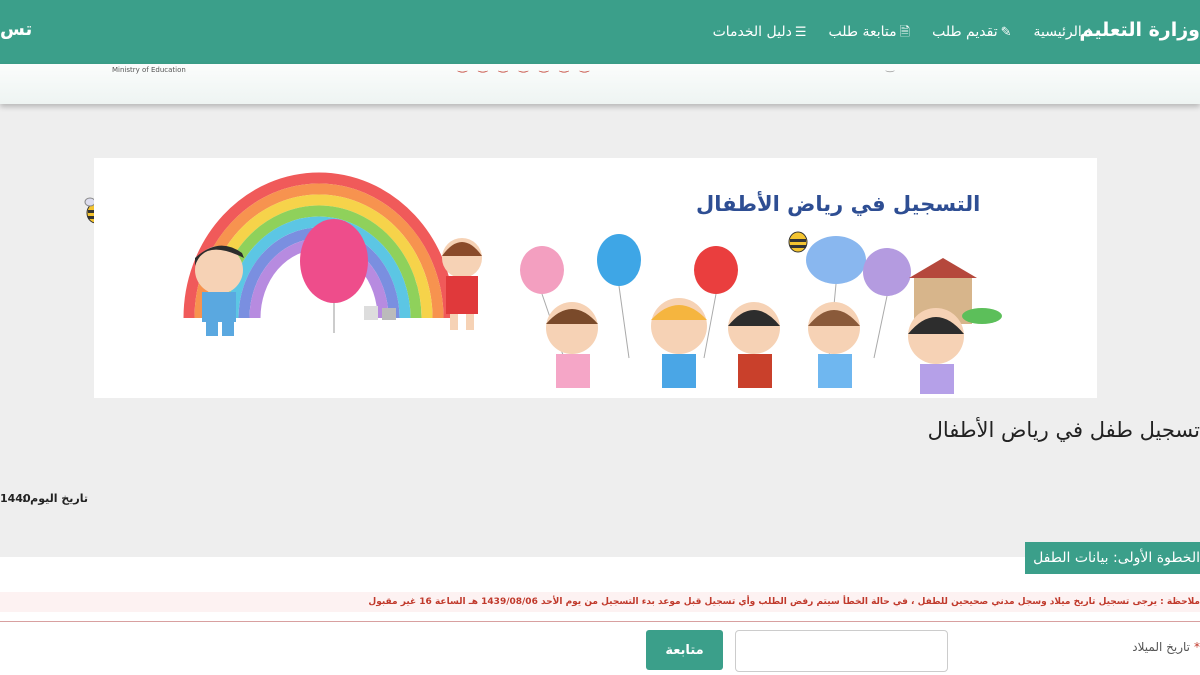 Image resolution: width=1200 pixels, height=675 pixels. I want to click on divider, so click(600, 621).